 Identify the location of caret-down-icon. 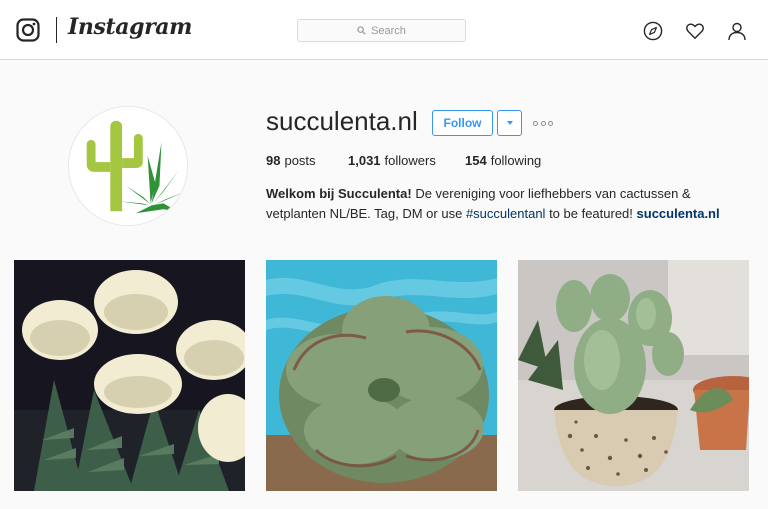
(509, 123).